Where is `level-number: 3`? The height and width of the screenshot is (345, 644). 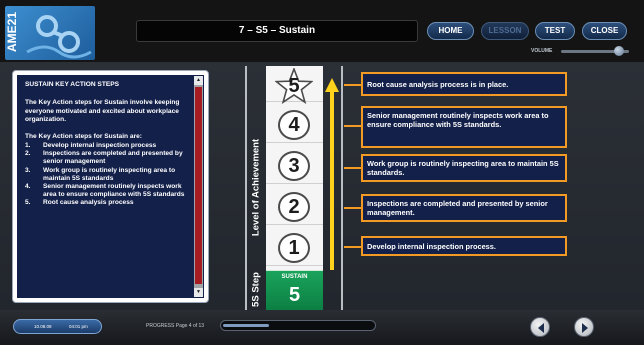 level-number: 3 is located at coordinates (294, 166).